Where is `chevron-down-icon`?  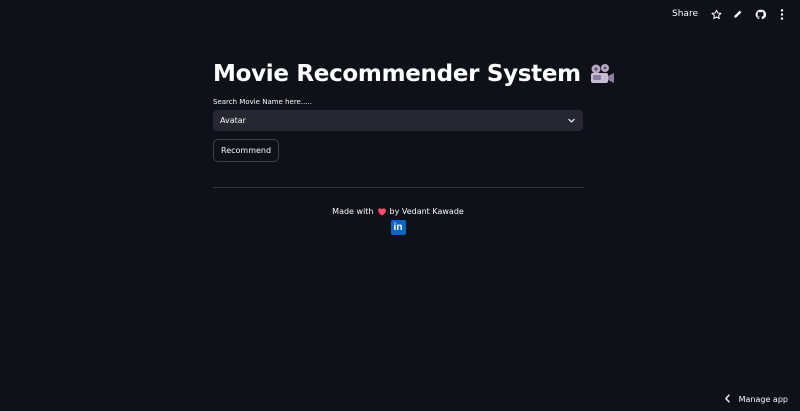 chevron-down-icon is located at coordinates (571, 121).